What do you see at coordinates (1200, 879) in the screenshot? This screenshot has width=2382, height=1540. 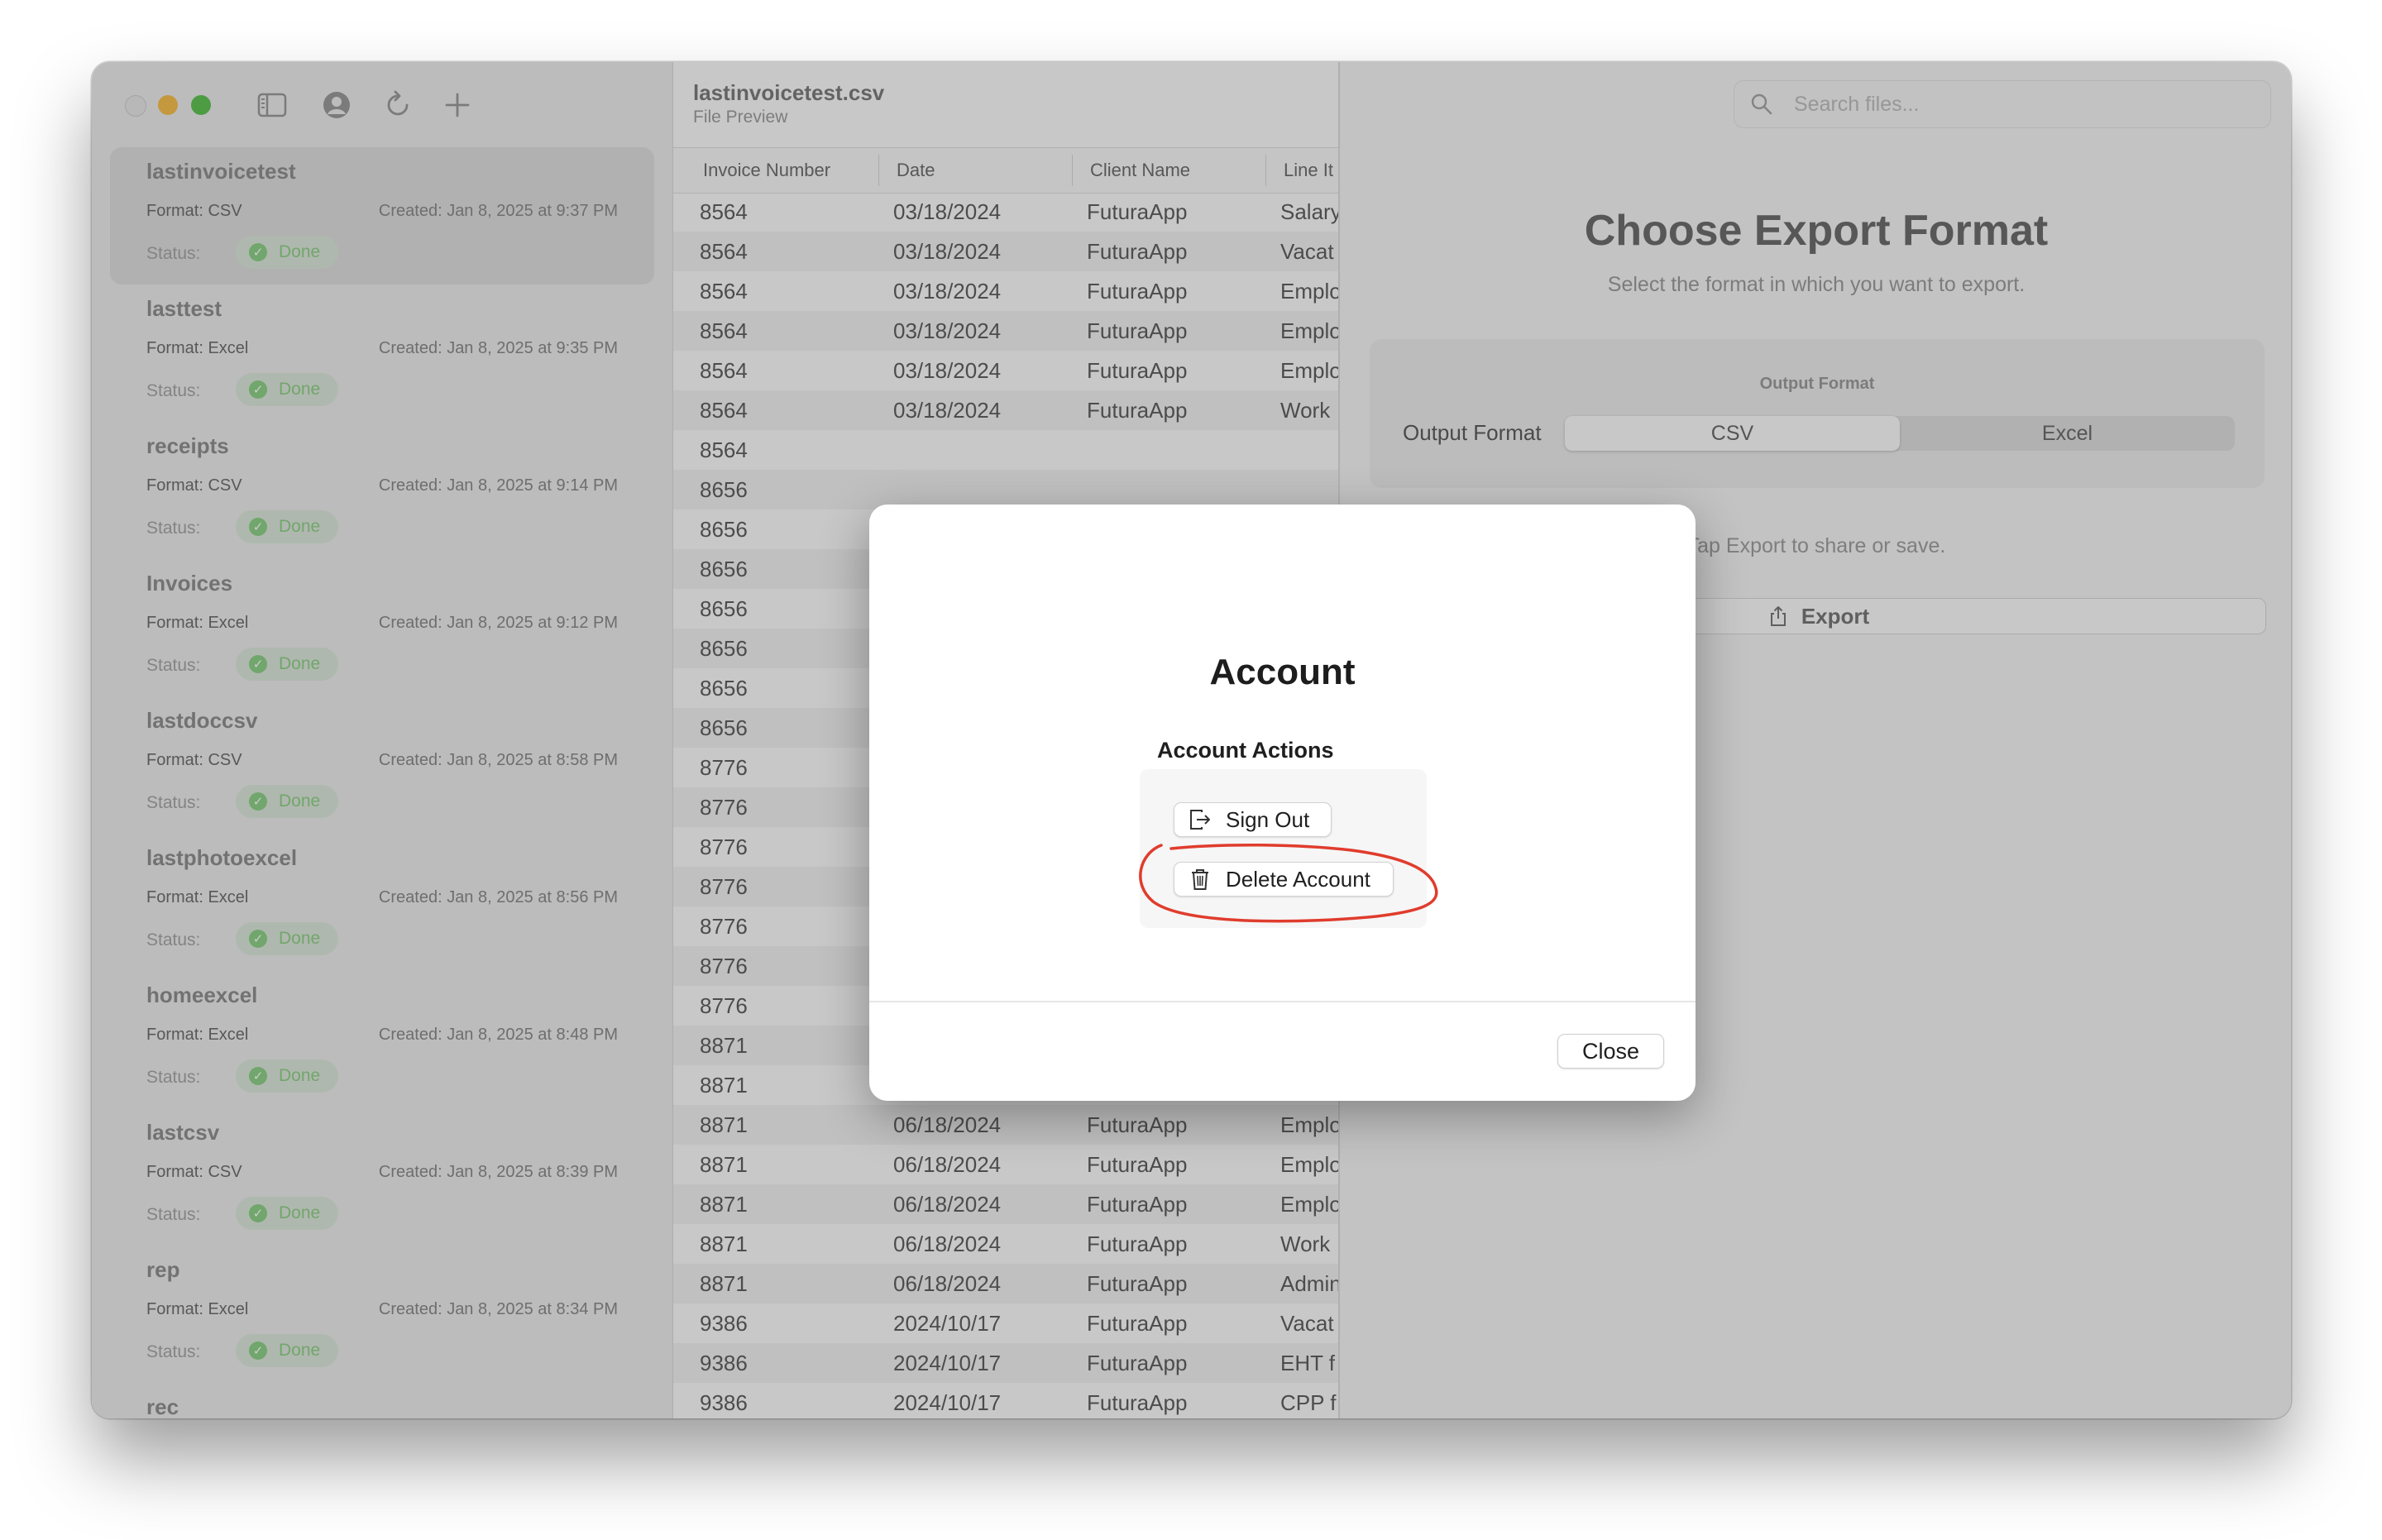 I see `trash-icon` at bounding box center [1200, 879].